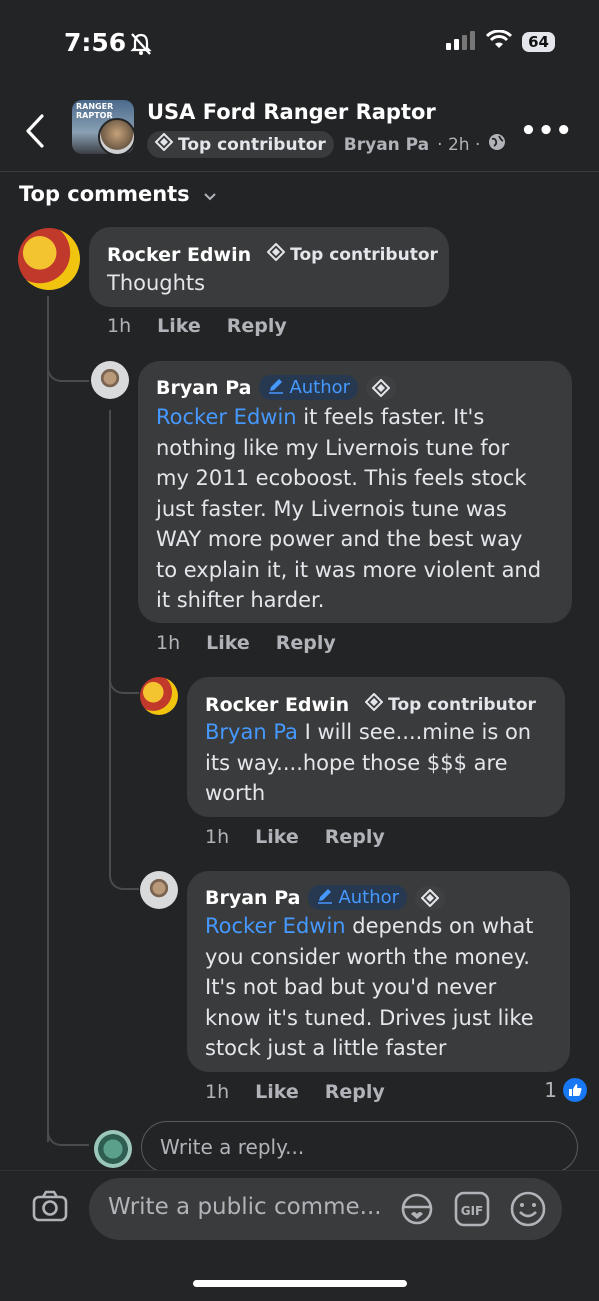 Image resolution: width=599 pixels, height=1301 pixels. I want to click on thread-line-nested, so click(110, 643).